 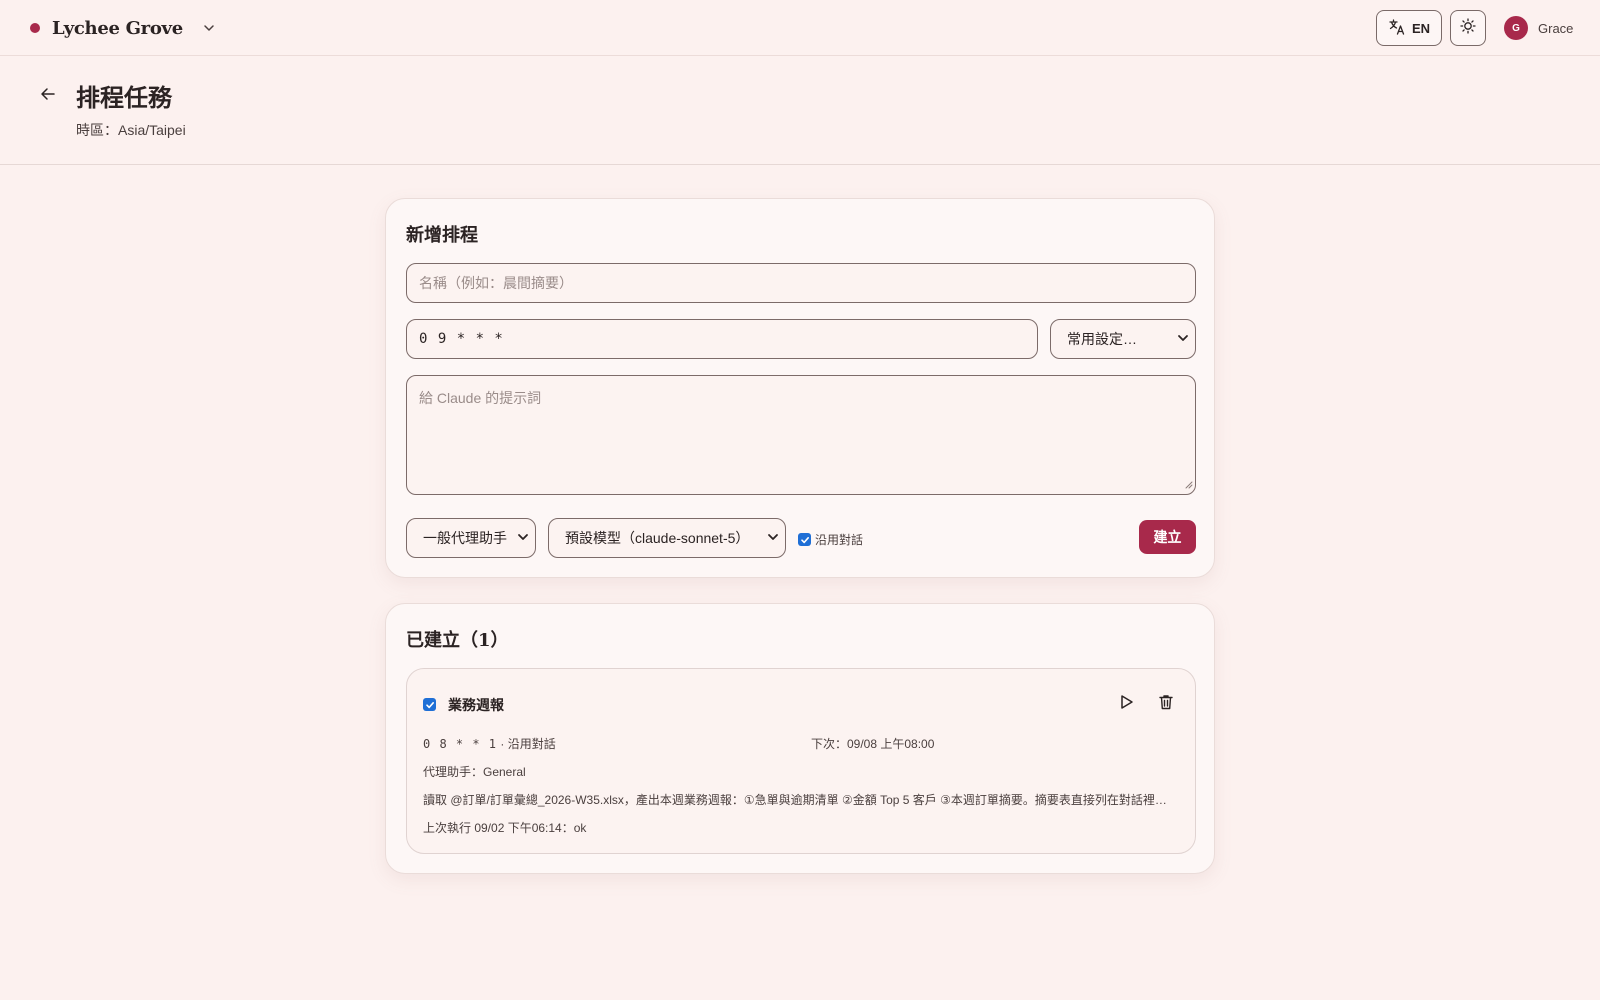 I want to click on task-mode: · 沿用對話, so click(x=528, y=744).